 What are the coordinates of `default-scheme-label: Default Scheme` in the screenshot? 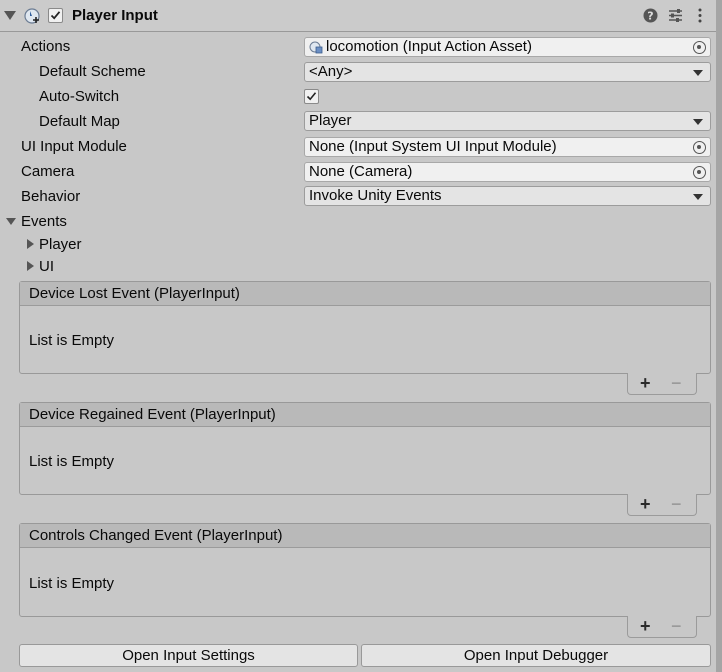 It's located at (92, 71).